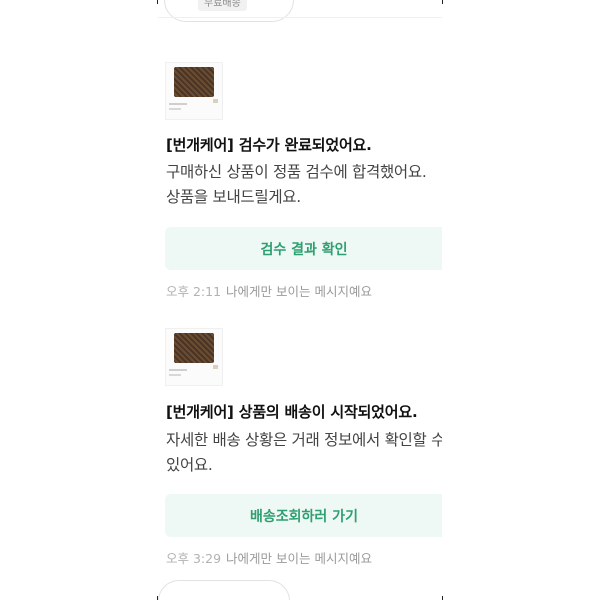  Describe the element at coordinates (304, 185) in the screenshot. I see `message-body: 구매하신 상품이 정품 검수에 합격했어요. 상품을 보내드릴게요.` at that location.